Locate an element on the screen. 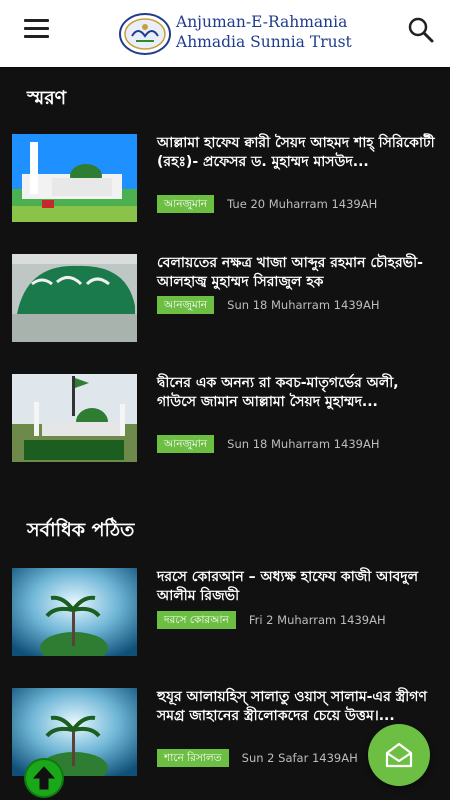 This screenshot has width=450, height=800. article-date: Sun 2 Safar 1439AH is located at coordinates (299, 758).